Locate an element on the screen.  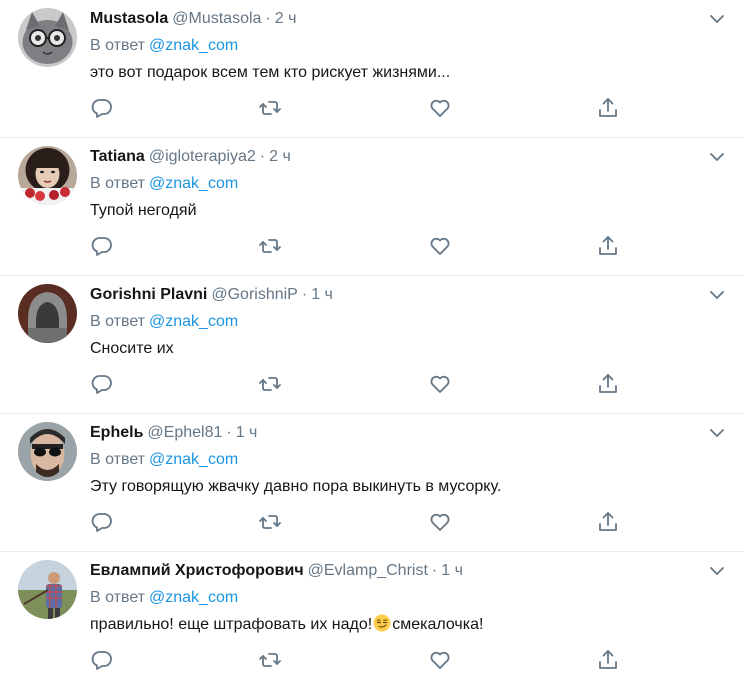
author-name: Ephelь is located at coordinates (116, 432).